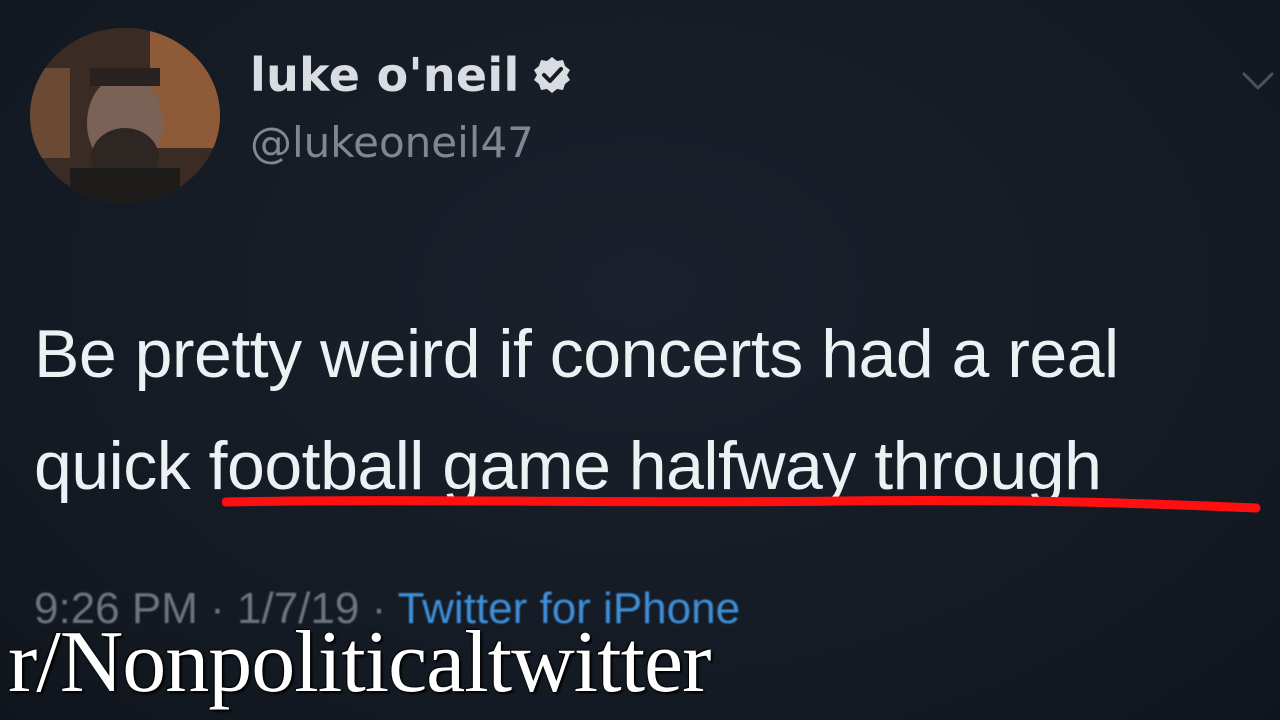 The width and height of the screenshot is (1280, 720). I want to click on tweet-text-line-2-start: quick, so click(121, 466).